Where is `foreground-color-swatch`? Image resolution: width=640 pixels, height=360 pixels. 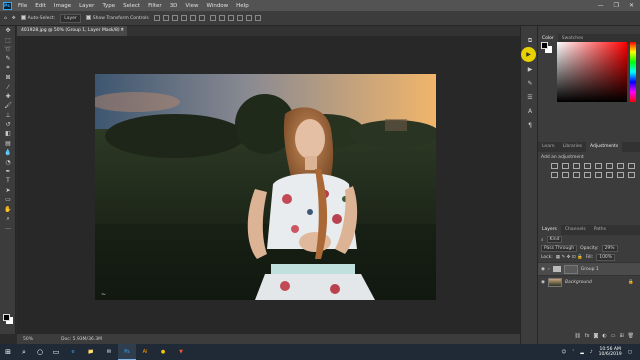 foreground-color-swatch is located at coordinates (6, 317).